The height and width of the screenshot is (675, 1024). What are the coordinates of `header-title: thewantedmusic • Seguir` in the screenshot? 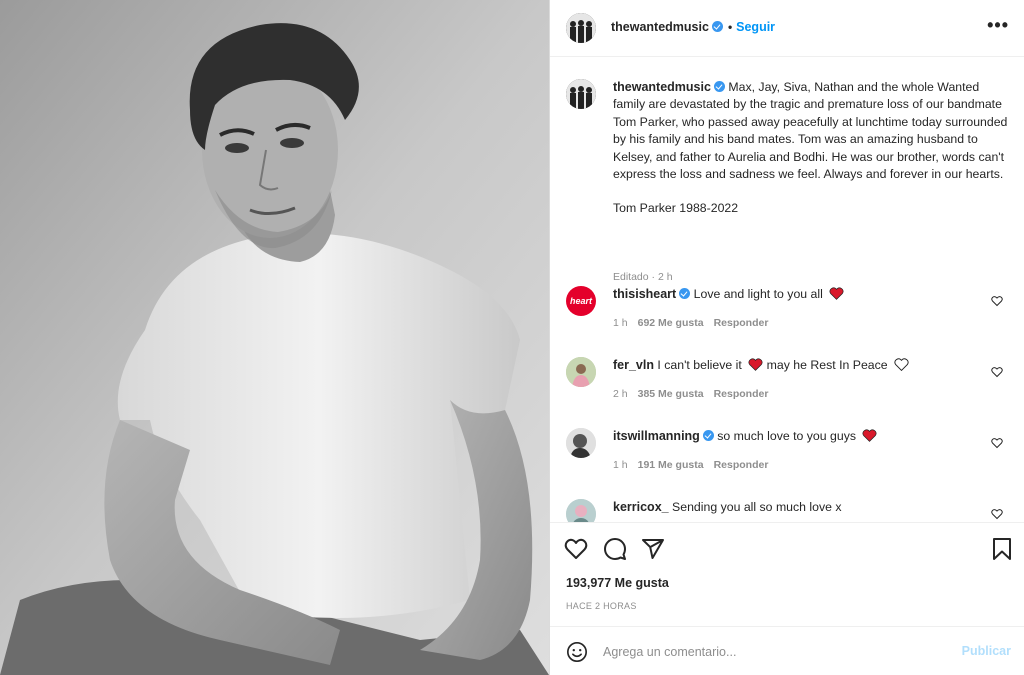 It's located at (693, 27).